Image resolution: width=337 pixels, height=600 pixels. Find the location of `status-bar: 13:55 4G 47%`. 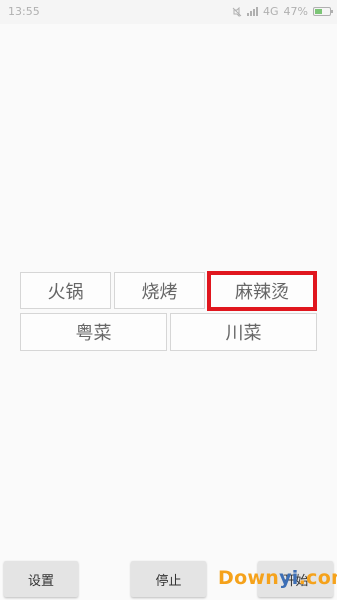

status-bar: 13:55 4G 47% is located at coordinates (168, 12).